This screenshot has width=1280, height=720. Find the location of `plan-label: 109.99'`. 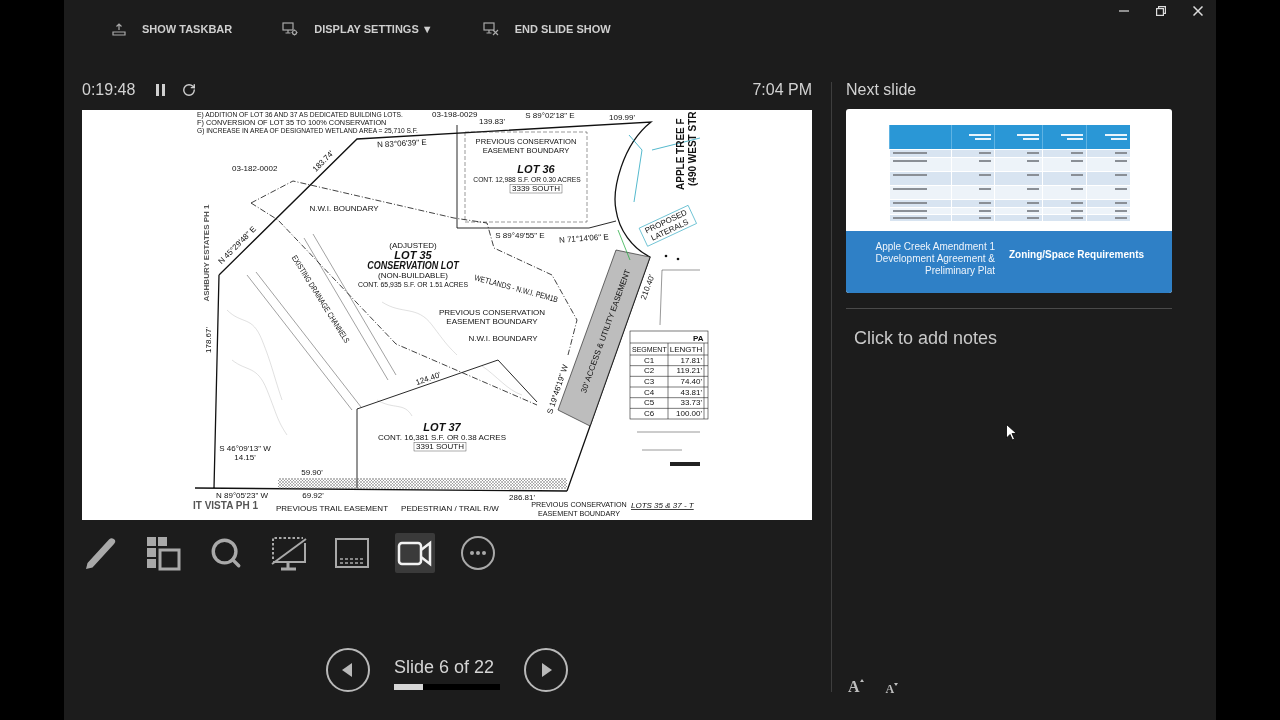

plan-label: 109.99' is located at coordinates (622, 117).